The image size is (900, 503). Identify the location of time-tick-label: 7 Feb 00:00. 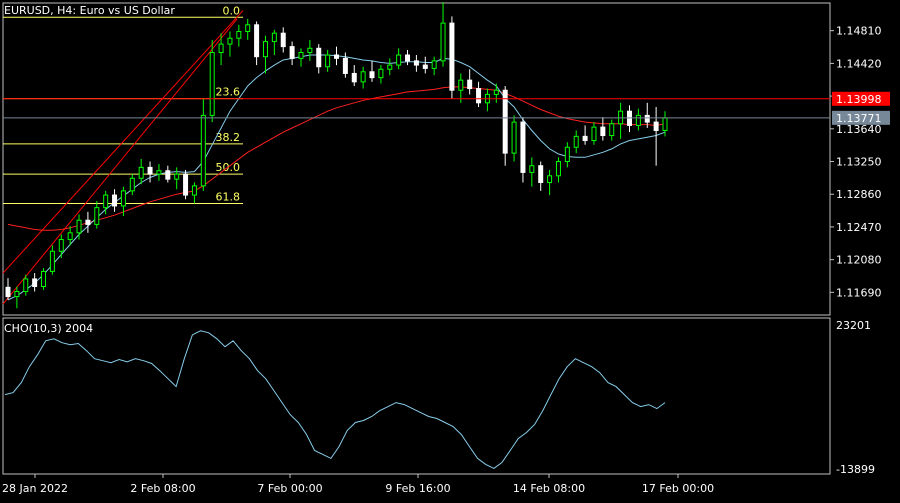
(289, 488).